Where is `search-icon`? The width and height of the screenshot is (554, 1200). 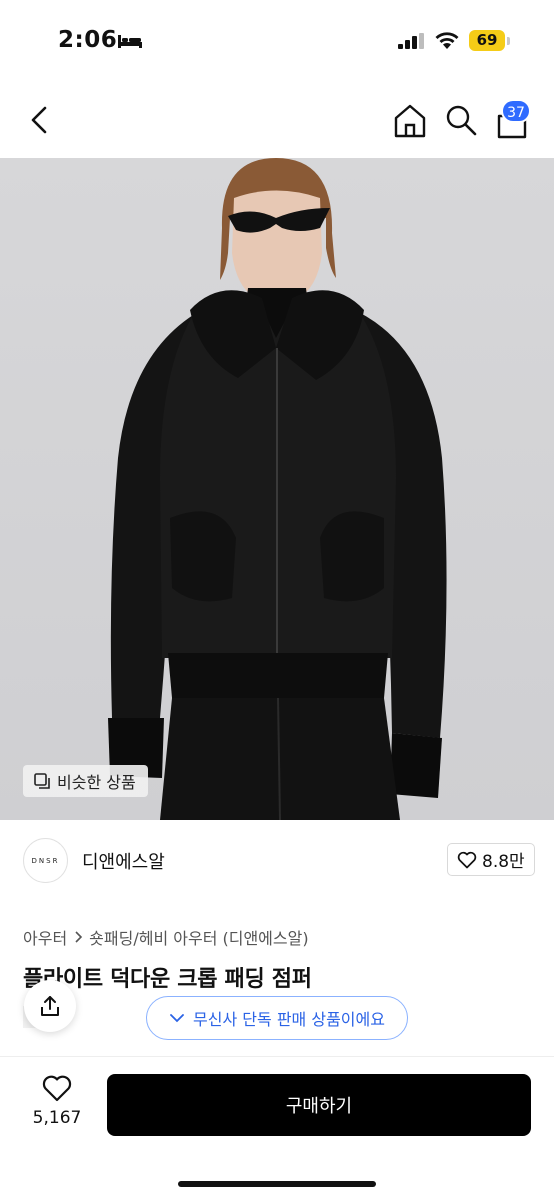
search-icon is located at coordinates (461, 120).